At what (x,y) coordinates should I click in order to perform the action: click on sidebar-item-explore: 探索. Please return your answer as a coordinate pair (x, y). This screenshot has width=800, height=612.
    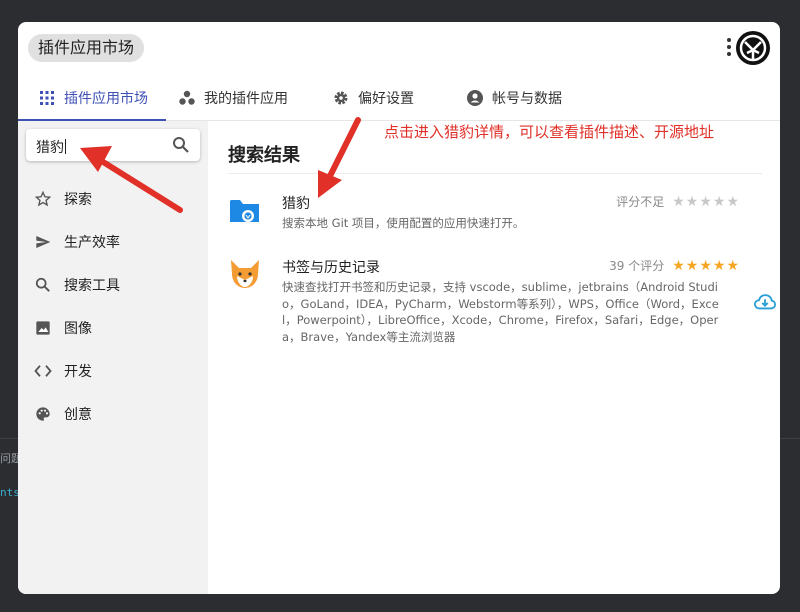
    Looking at the image, I should click on (63, 199).